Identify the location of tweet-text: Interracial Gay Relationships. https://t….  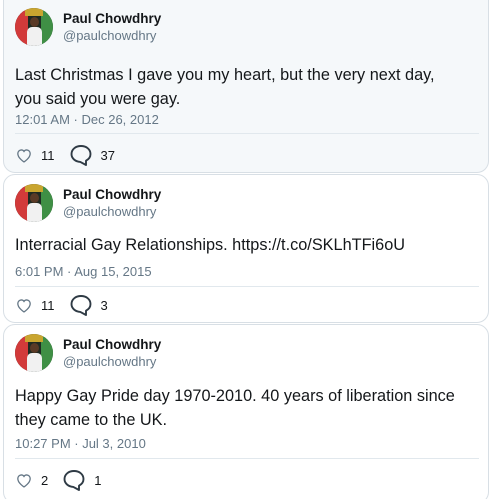
(249, 245).